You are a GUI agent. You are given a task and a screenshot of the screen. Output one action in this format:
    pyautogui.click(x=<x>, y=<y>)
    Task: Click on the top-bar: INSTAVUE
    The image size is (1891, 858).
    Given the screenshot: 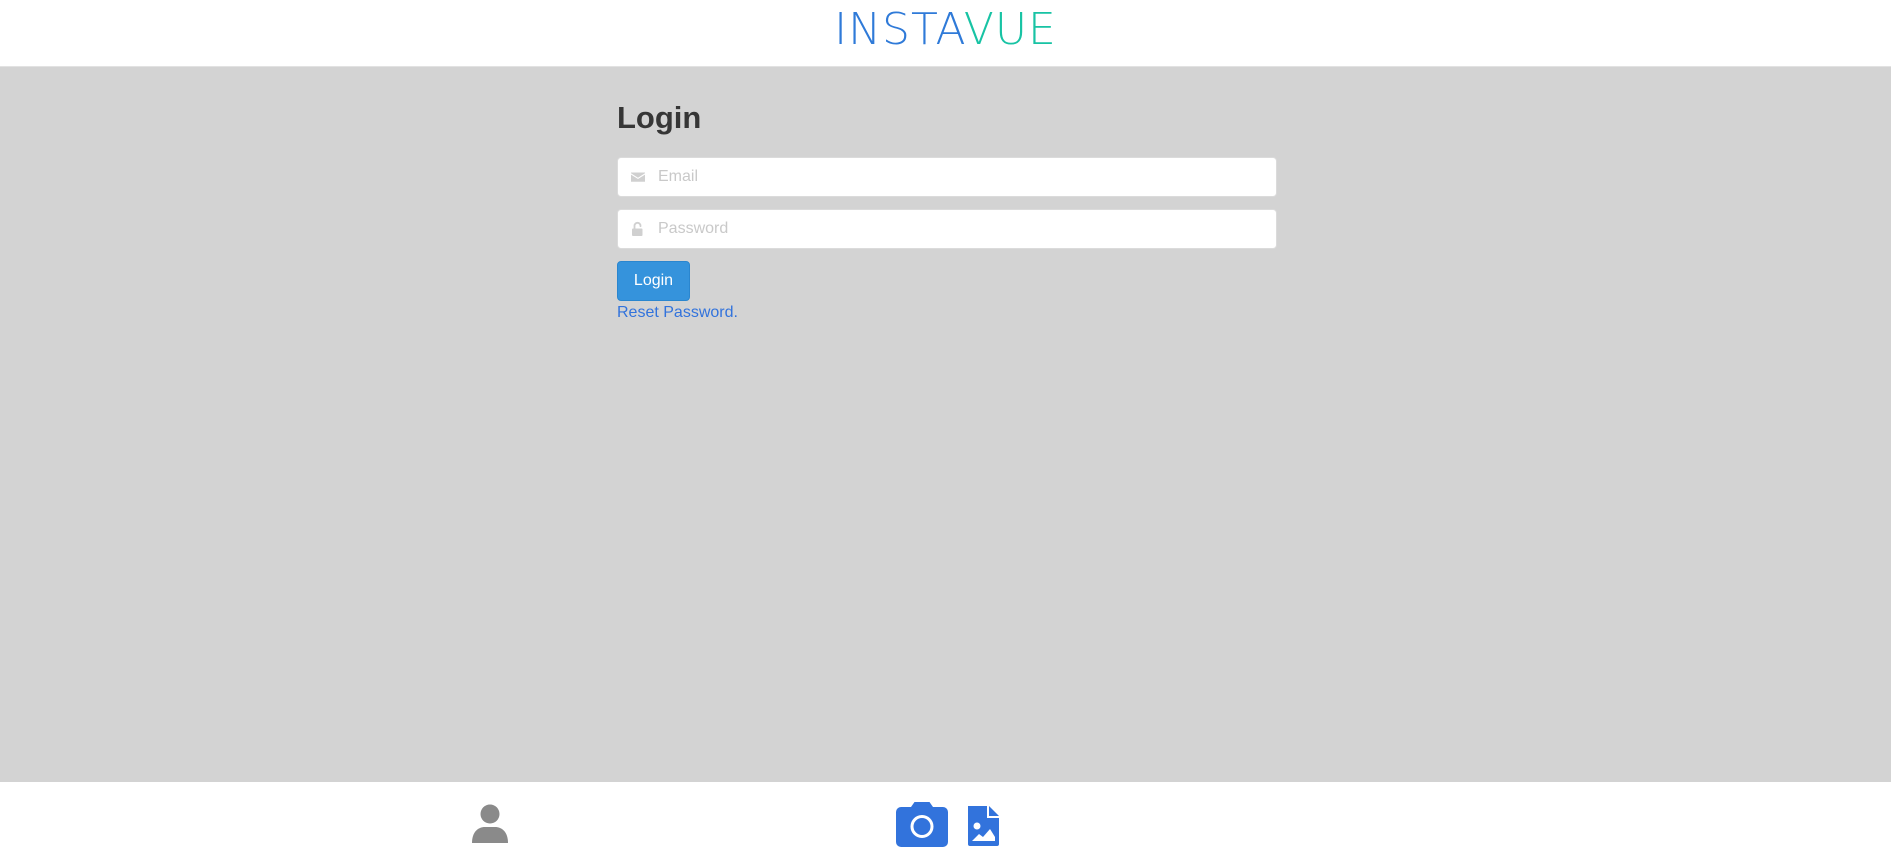 What is the action you would take?
    pyautogui.click(x=945, y=33)
    